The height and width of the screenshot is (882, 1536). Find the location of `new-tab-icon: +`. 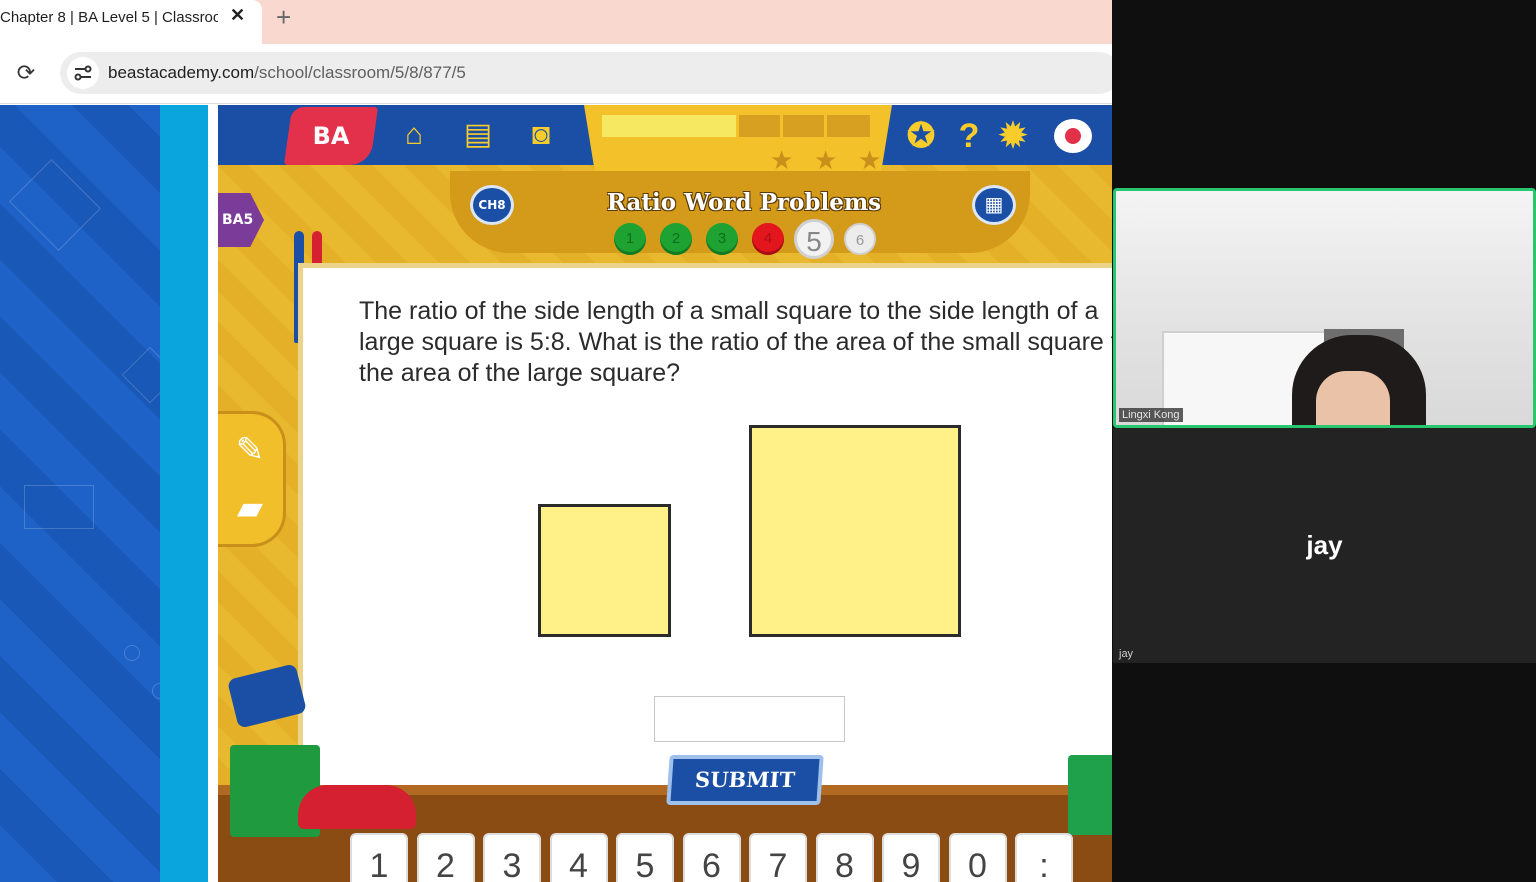

new-tab-icon: + is located at coordinates (283, 17).